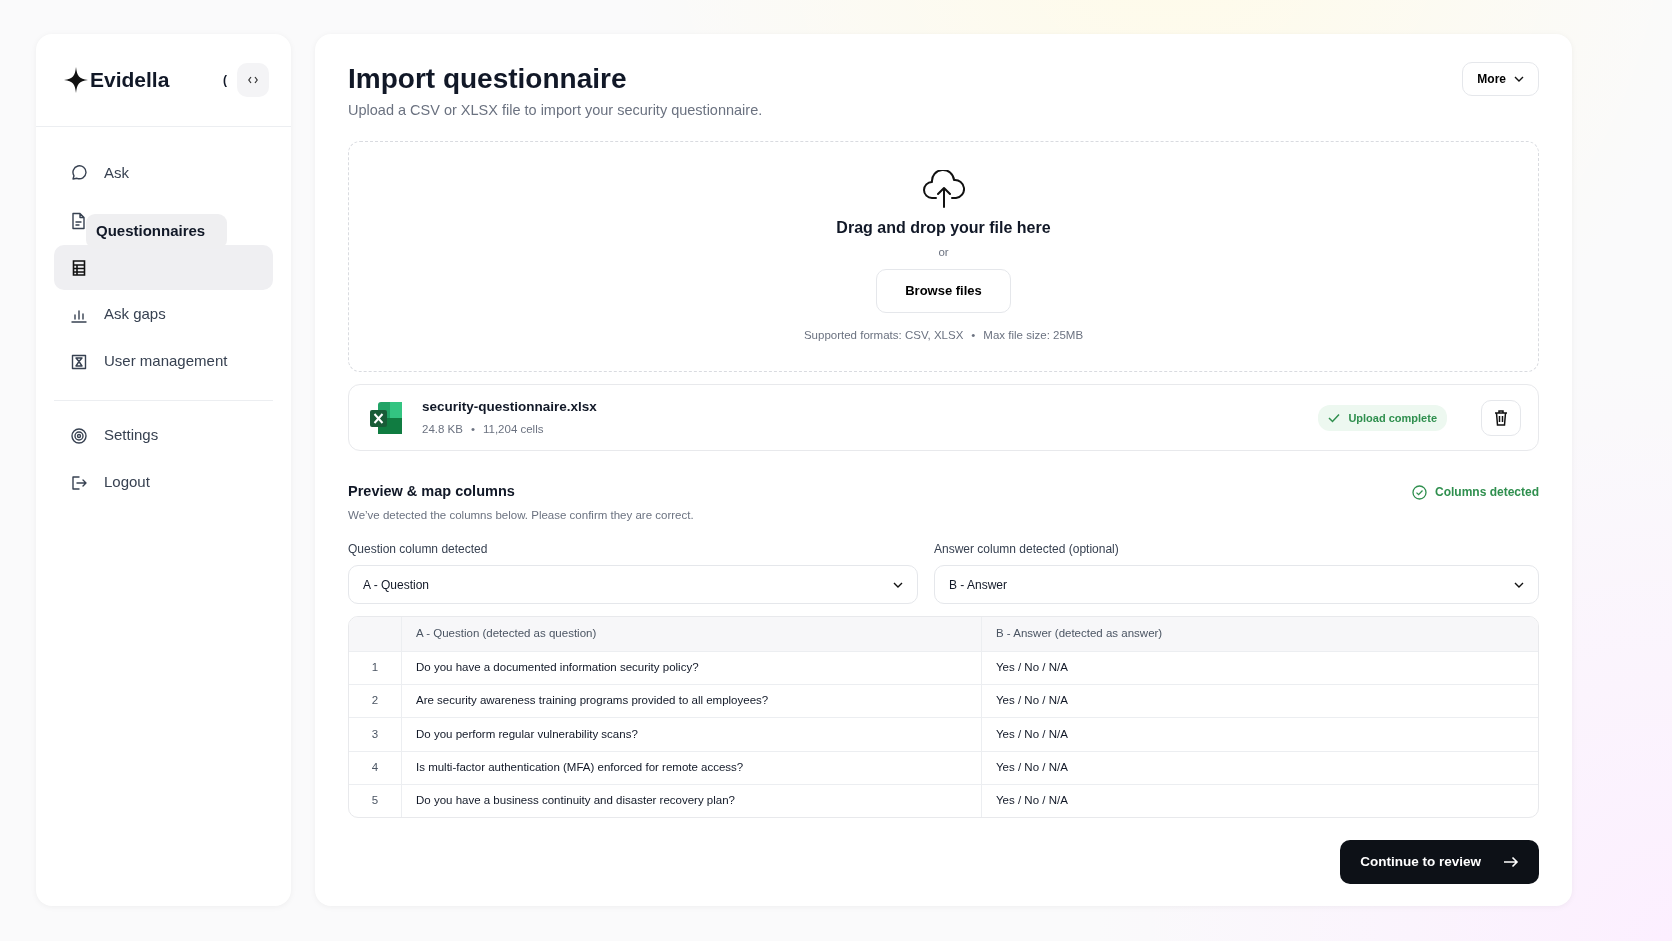 Image resolution: width=1672 pixels, height=941 pixels. What do you see at coordinates (943, 227) in the screenshot?
I see `drop-heading: Drag and drop your file here` at bounding box center [943, 227].